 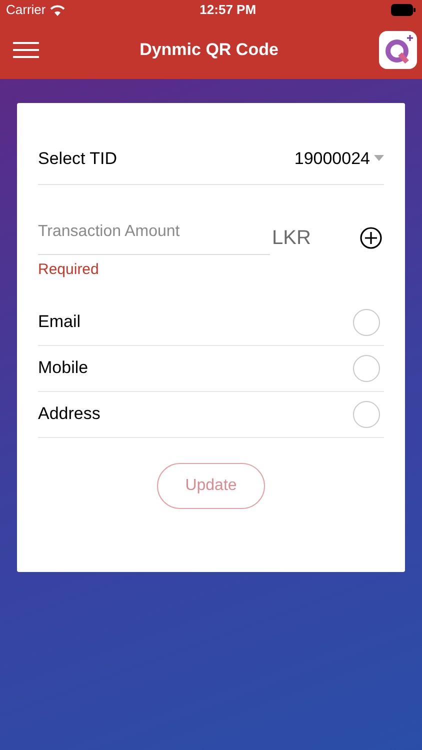 What do you see at coordinates (57, 10) in the screenshot?
I see `wifi-icon` at bounding box center [57, 10].